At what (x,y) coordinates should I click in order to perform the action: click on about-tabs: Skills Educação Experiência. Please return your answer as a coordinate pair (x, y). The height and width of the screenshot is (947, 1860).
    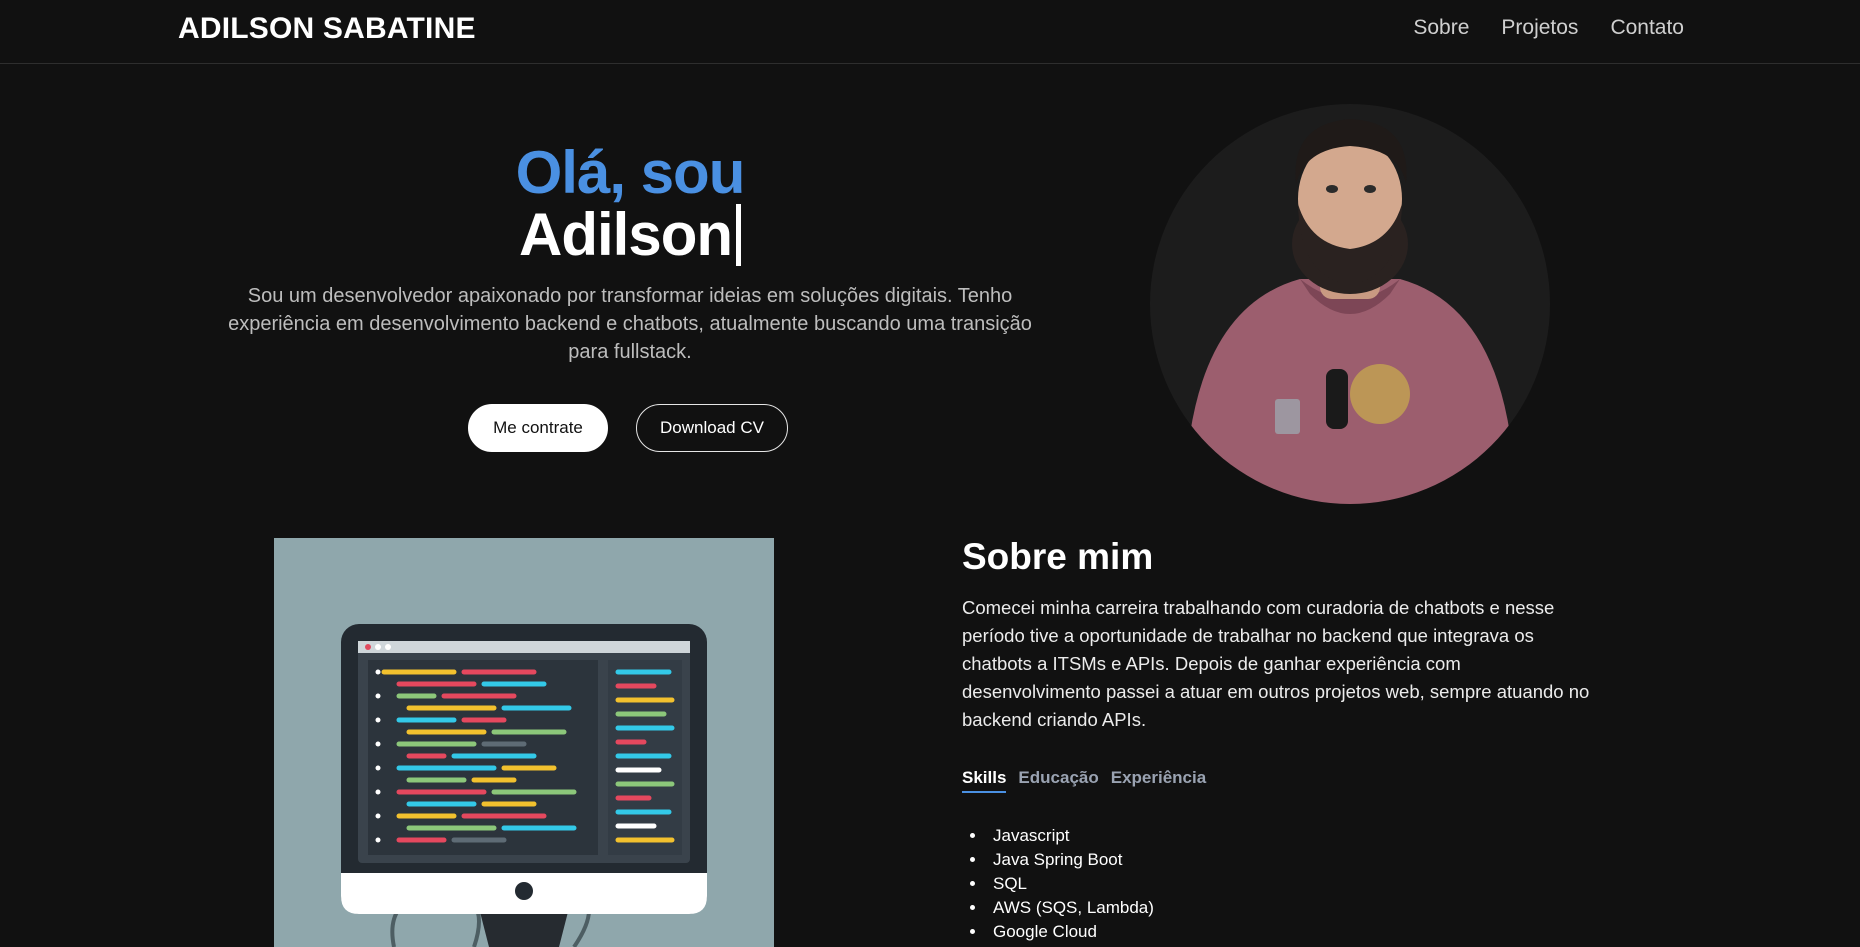
    Looking at the image, I should click on (1084, 780).